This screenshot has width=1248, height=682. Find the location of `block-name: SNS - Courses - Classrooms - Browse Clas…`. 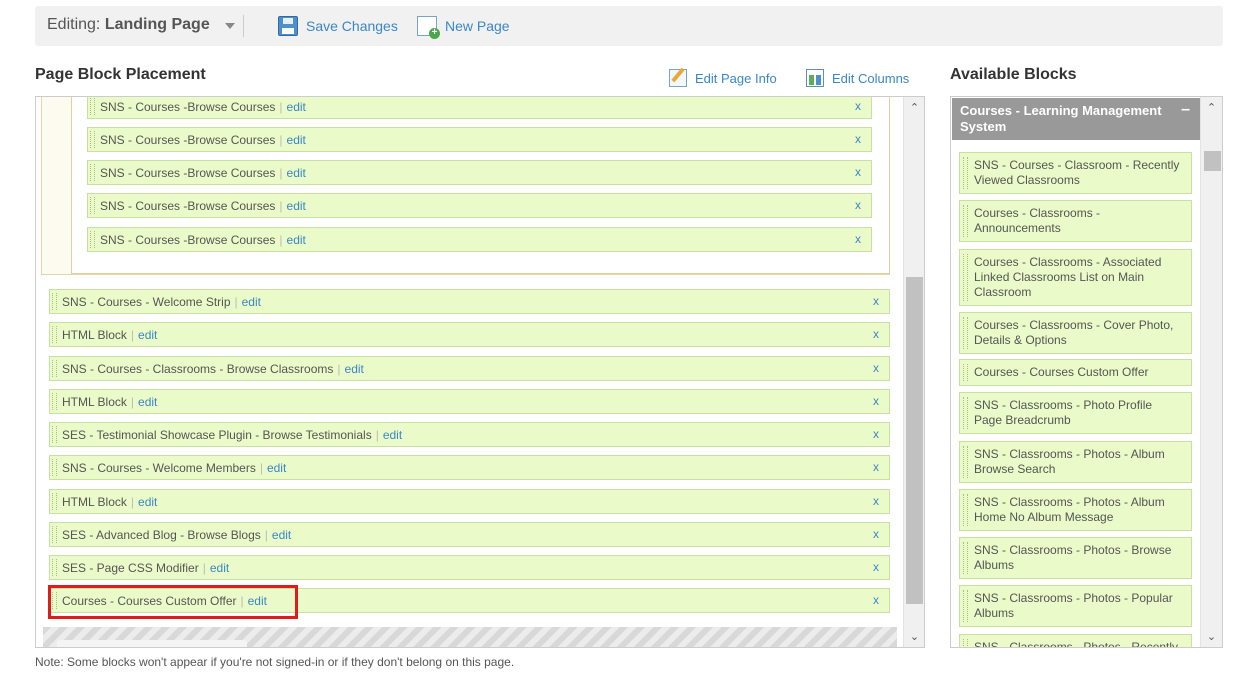

block-name: SNS - Courses - Classrooms - Browse Clas… is located at coordinates (198, 368).